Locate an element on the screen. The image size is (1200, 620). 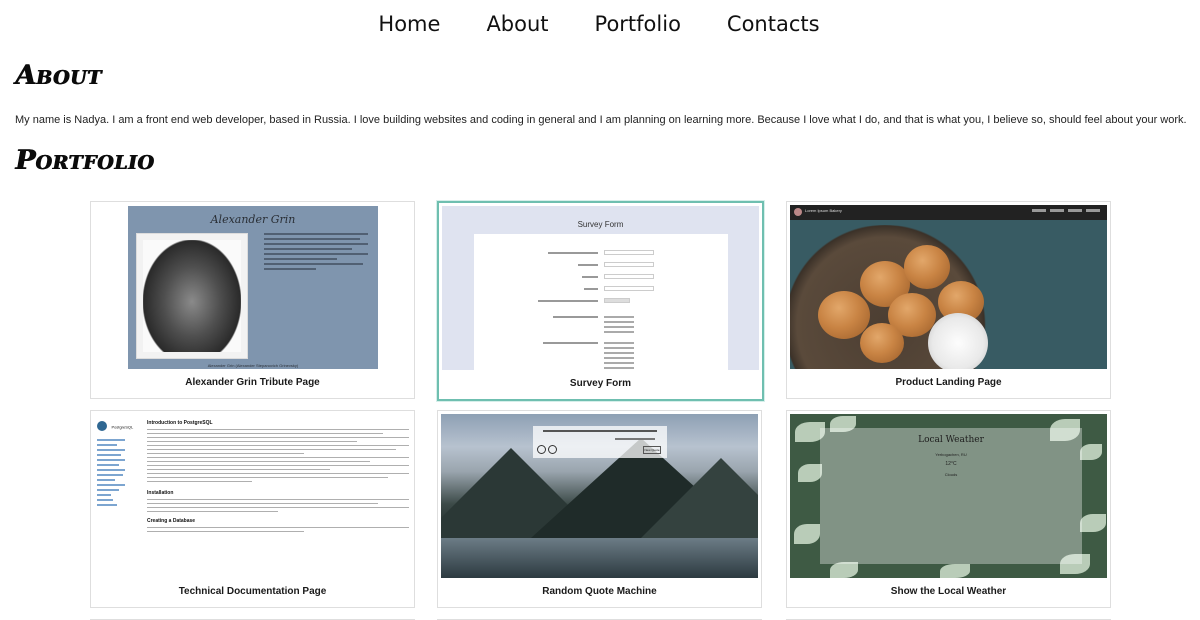
thumb-text-lines is located at coordinates (316, 253).